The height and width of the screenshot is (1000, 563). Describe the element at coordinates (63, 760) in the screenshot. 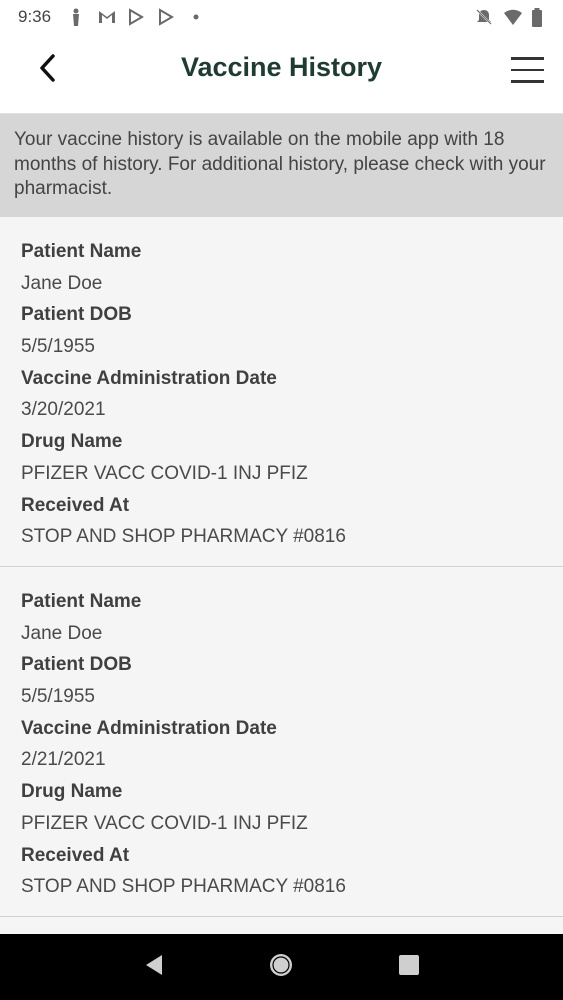

I see `admin-date-value: 2/21/2021` at that location.